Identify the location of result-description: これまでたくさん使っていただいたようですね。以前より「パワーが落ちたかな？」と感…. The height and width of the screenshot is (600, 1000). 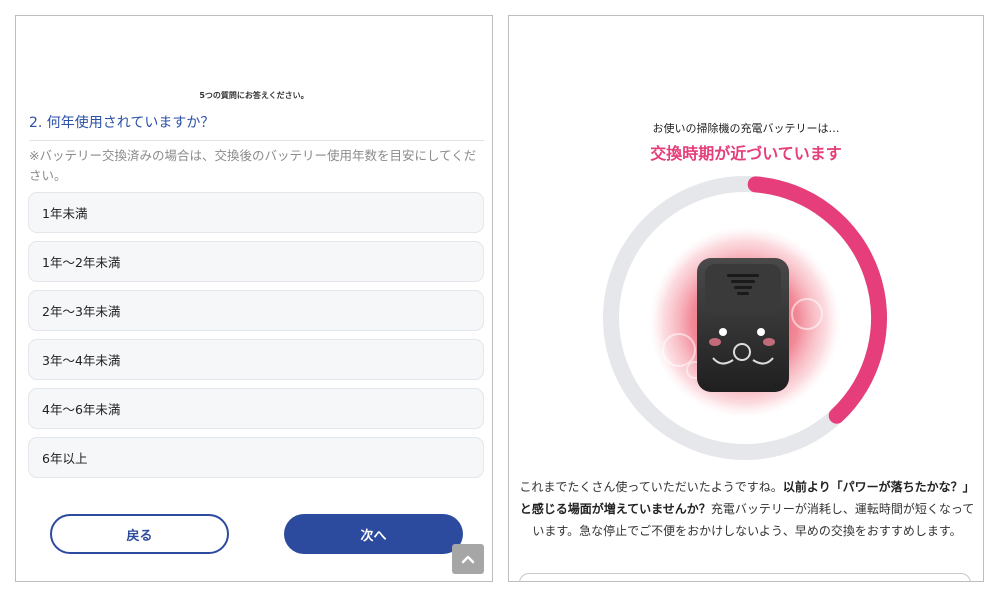
(747, 509).